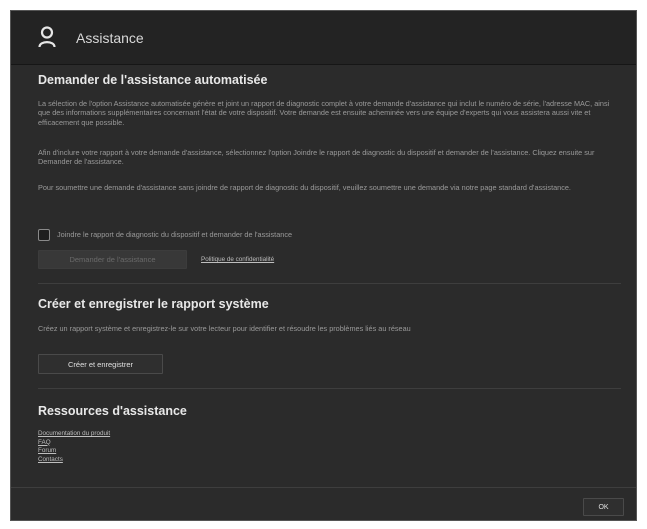 The image size is (647, 529). Describe the element at coordinates (153, 80) in the screenshot. I see `auto-support-title: Demander de l'assistance automatisée` at that location.